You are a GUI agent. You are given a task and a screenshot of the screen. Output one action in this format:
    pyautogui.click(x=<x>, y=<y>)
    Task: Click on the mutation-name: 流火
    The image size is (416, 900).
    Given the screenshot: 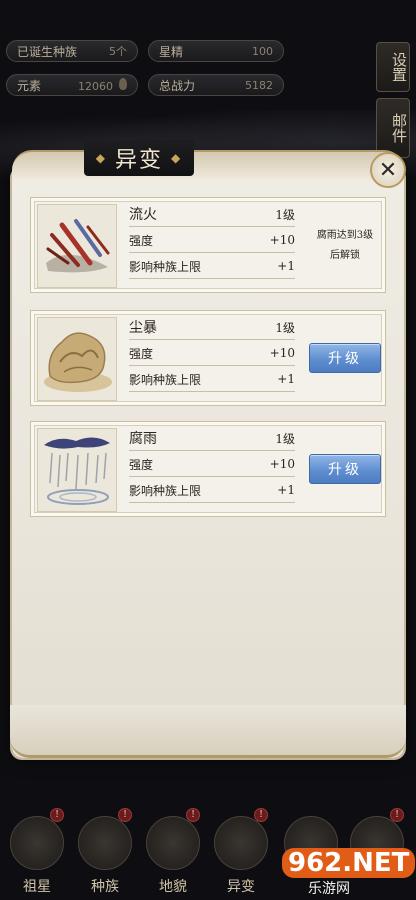 What is the action you would take?
    pyautogui.click(x=143, y=215)
    